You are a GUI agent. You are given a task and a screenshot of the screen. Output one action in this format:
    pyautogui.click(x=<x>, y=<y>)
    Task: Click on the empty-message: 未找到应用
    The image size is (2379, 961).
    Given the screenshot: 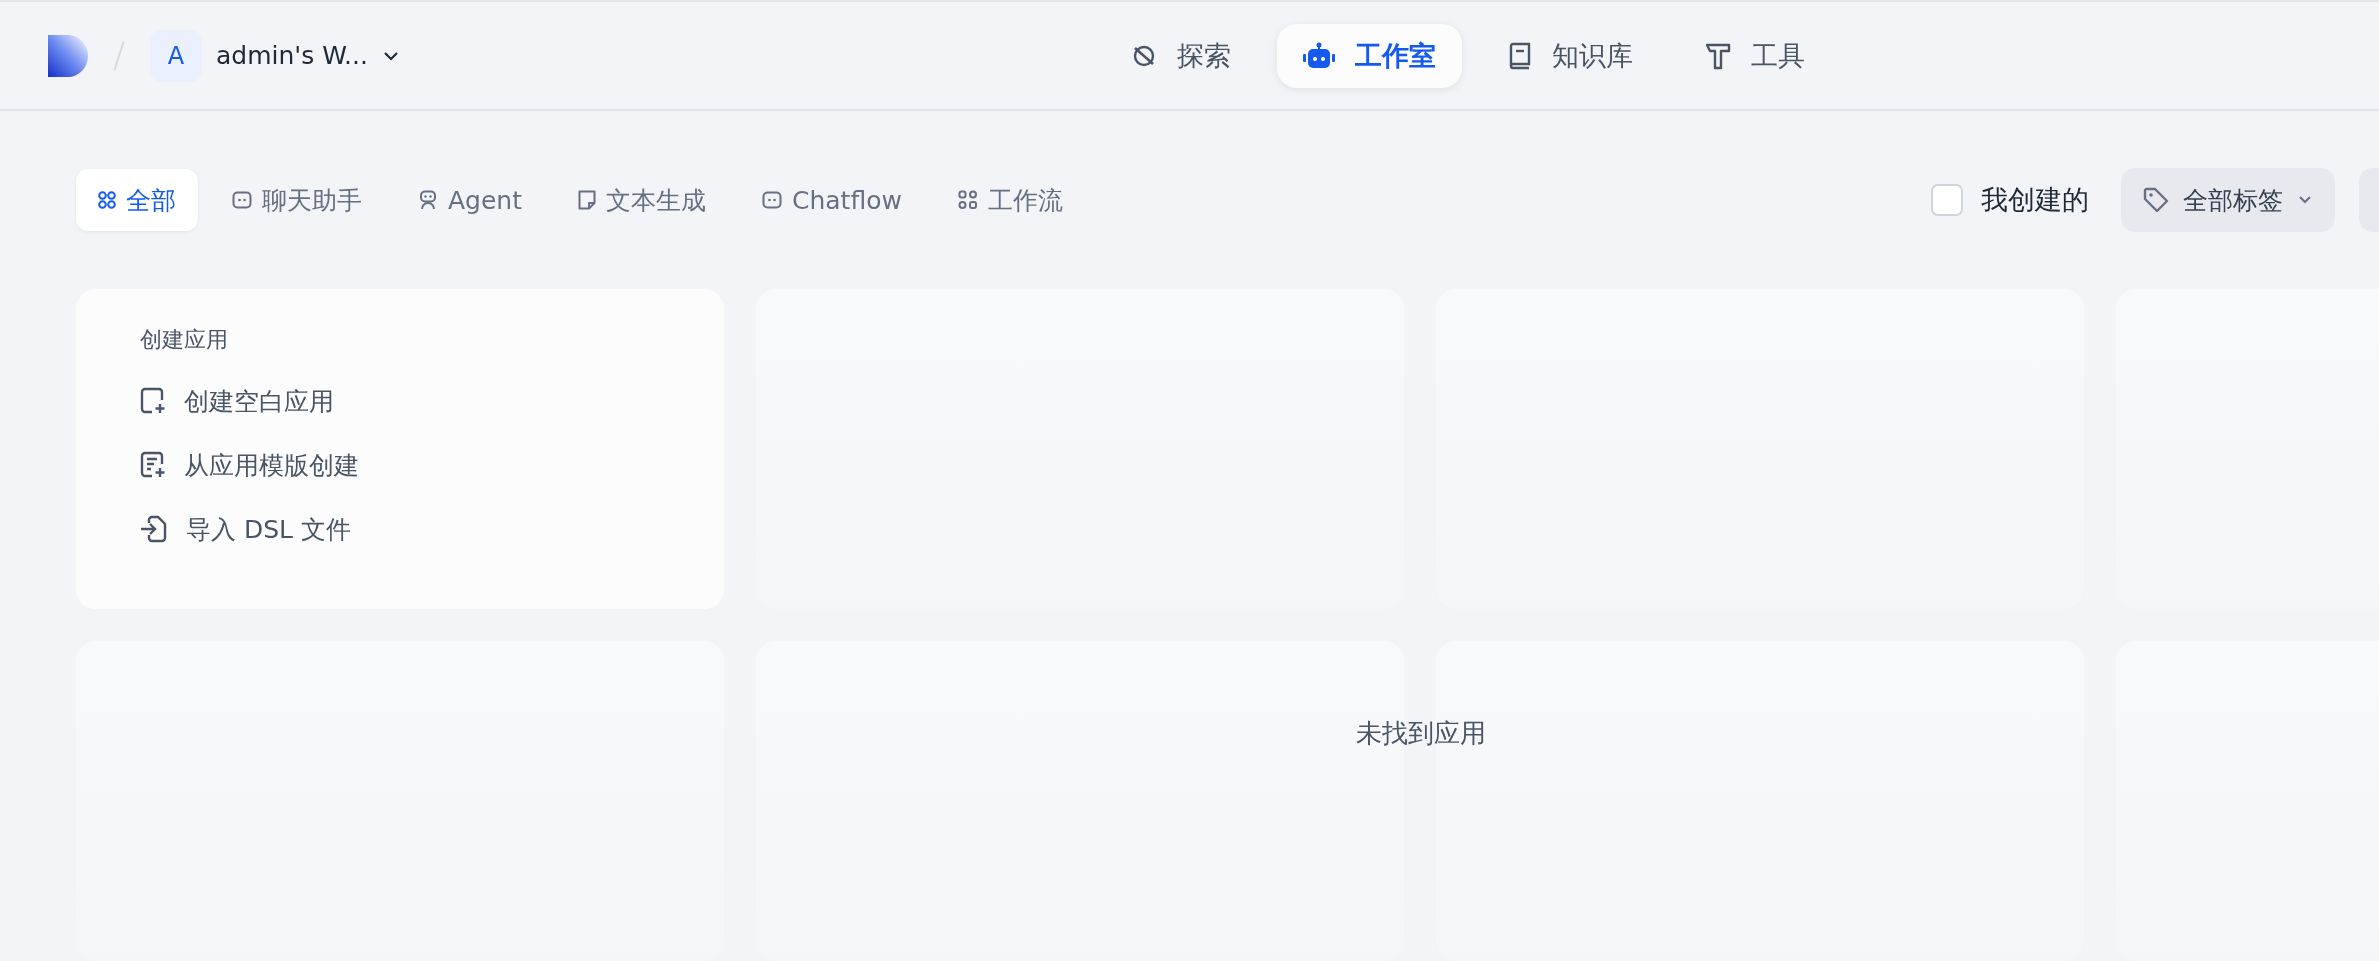 What is the action you would take?
    pyautogui.click(x=1421, y=733)
    